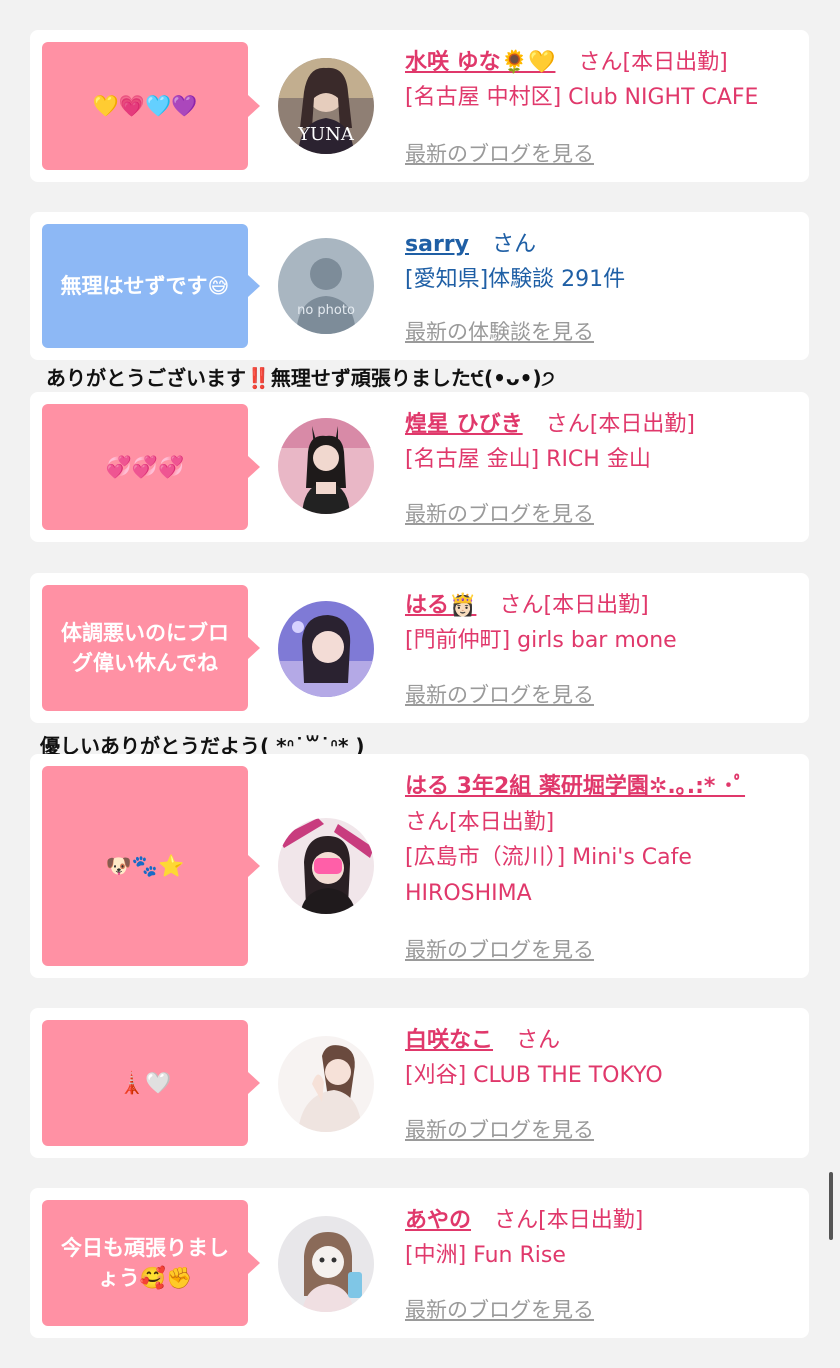  What do you see at coordinates (528, 459) in the screenshot?
I see `shop-info: [名古屋 金山] RICH 金山` at bounding box center [528, 459].